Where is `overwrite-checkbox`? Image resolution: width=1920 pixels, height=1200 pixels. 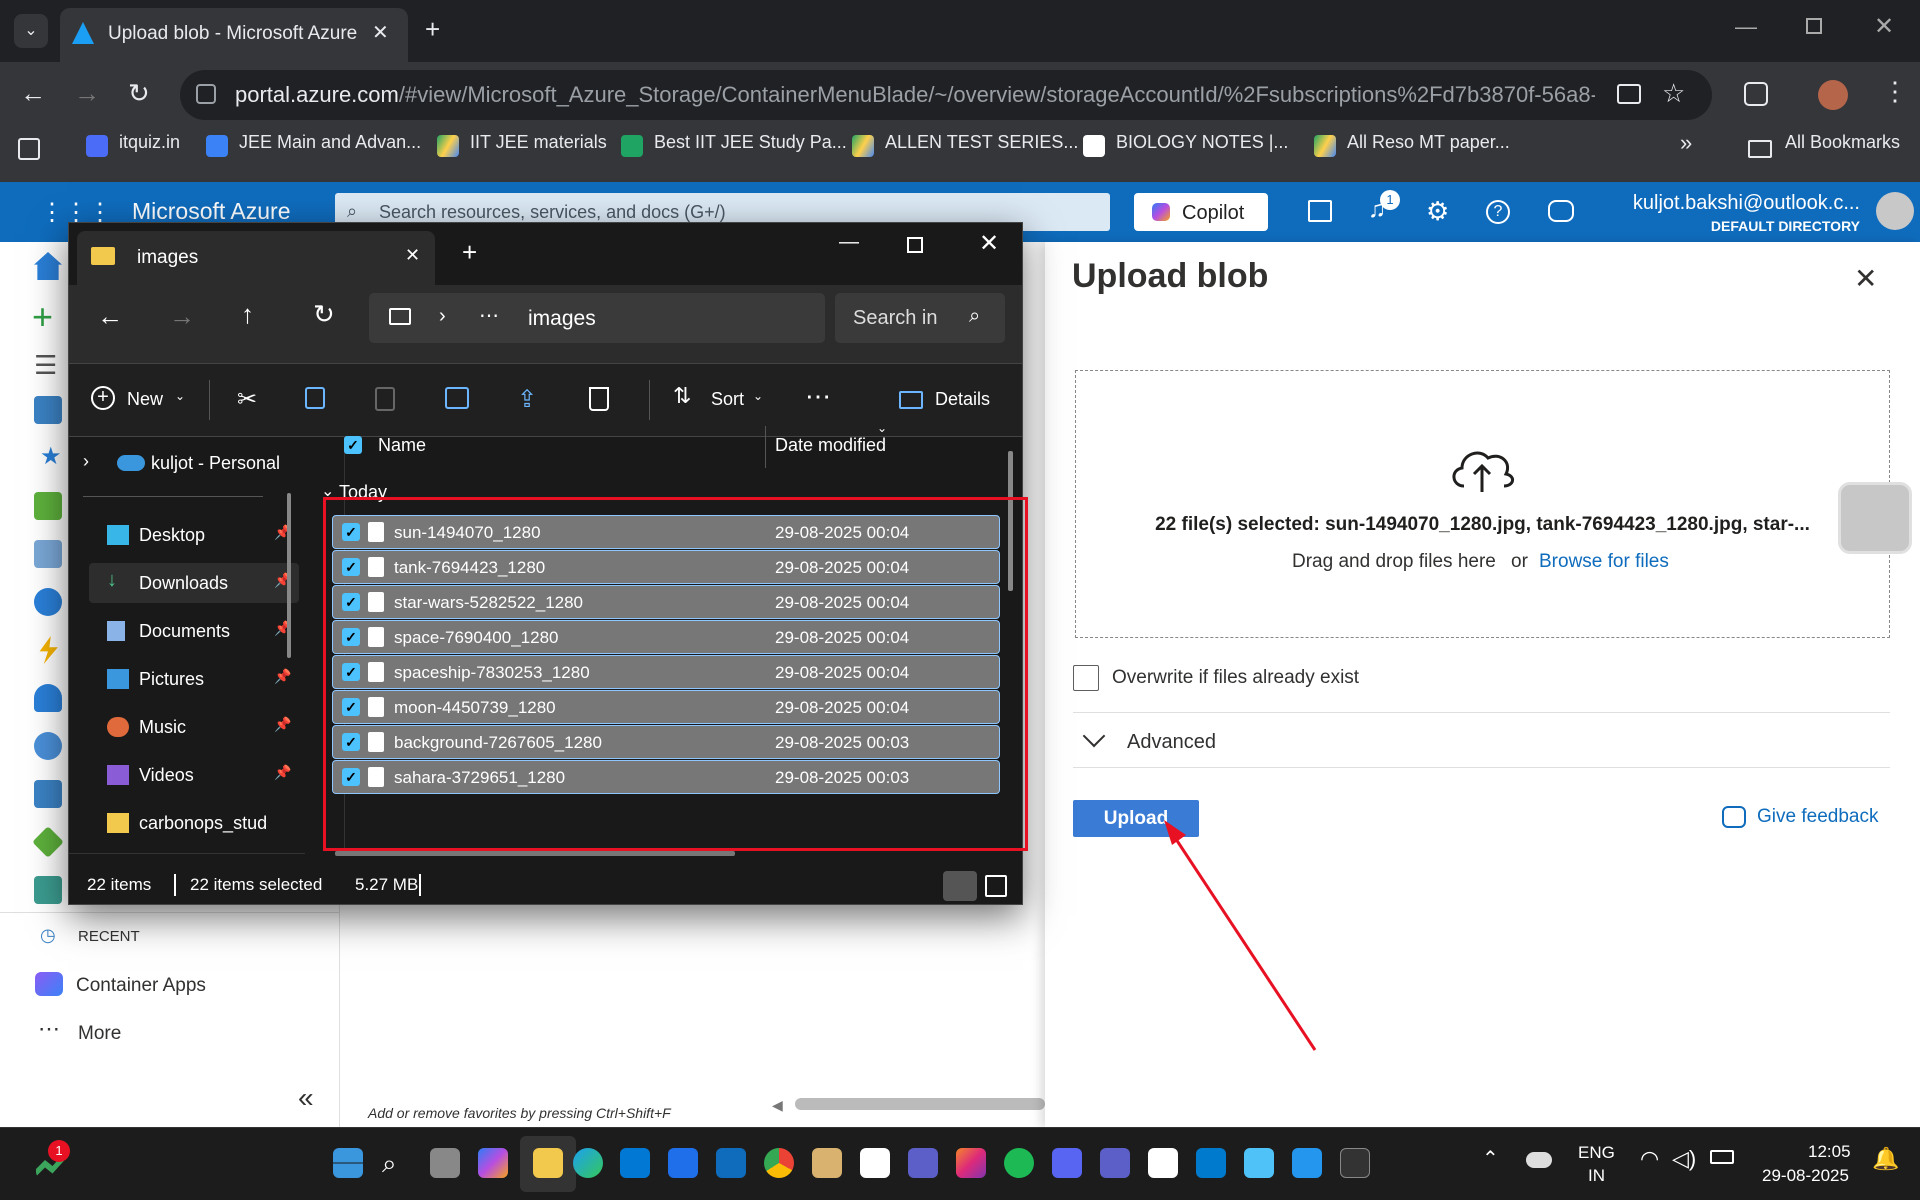
overwrite-checkbox is located at coordinates (1086, 678).